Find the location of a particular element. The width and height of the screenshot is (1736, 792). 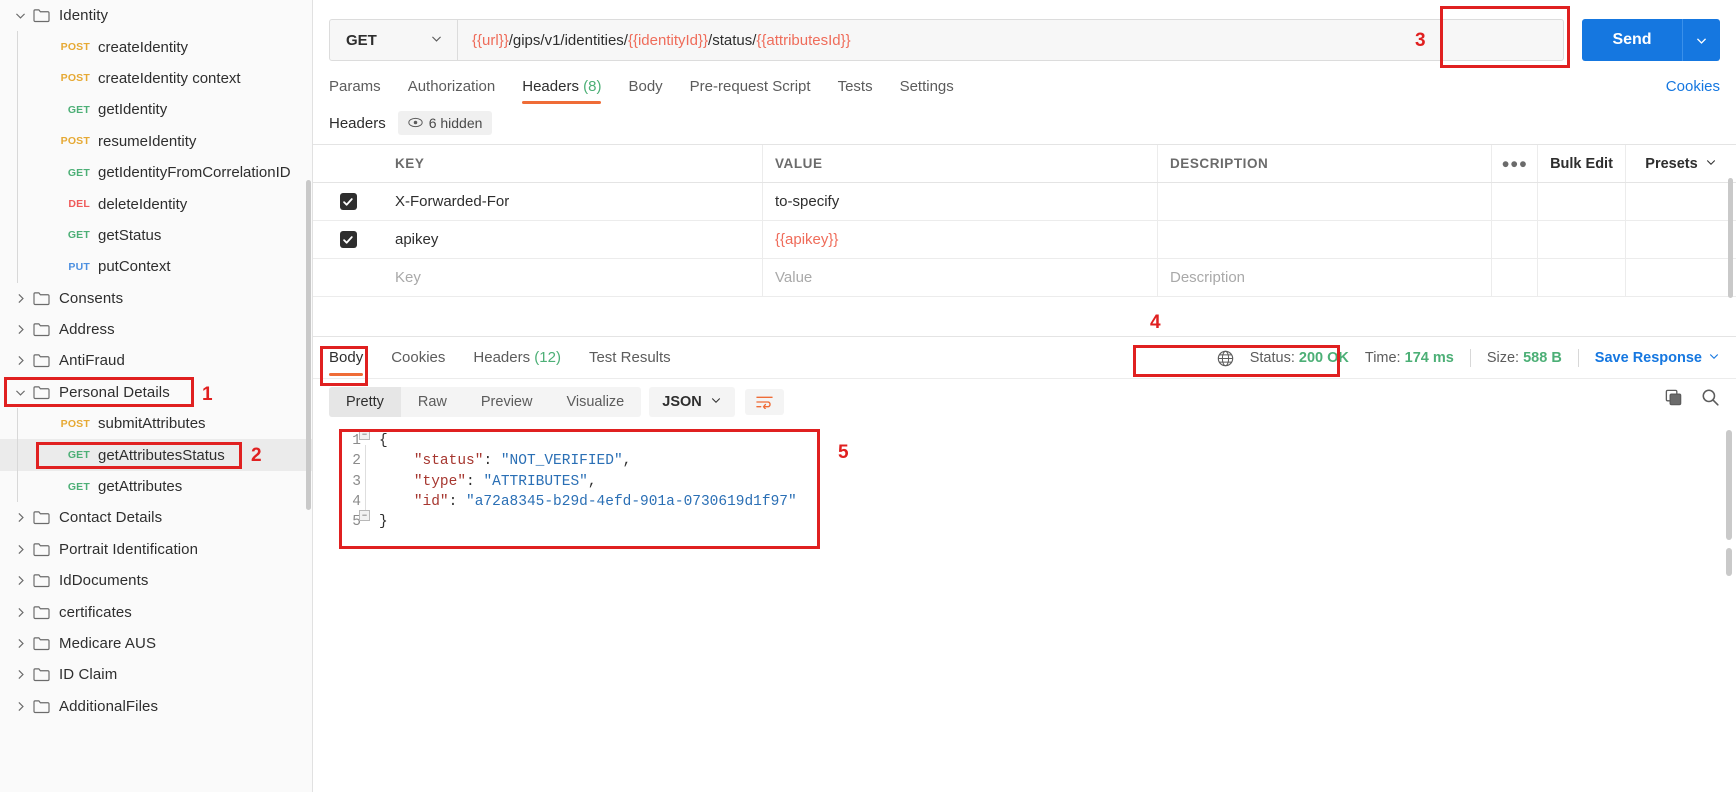

sidebar-folder-id-claim: ID Claim is located at coordinates (156, 674).